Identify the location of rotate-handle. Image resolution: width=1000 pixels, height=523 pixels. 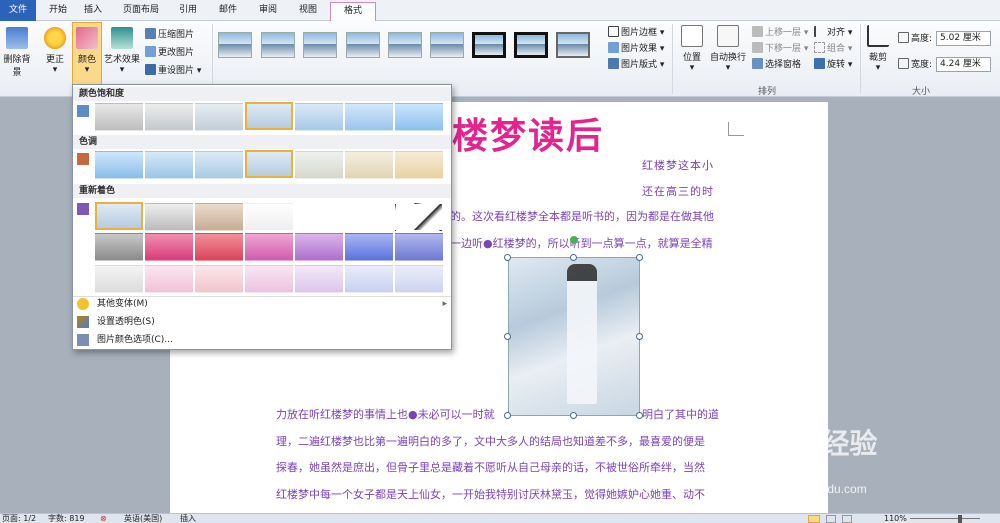
(574, 240).